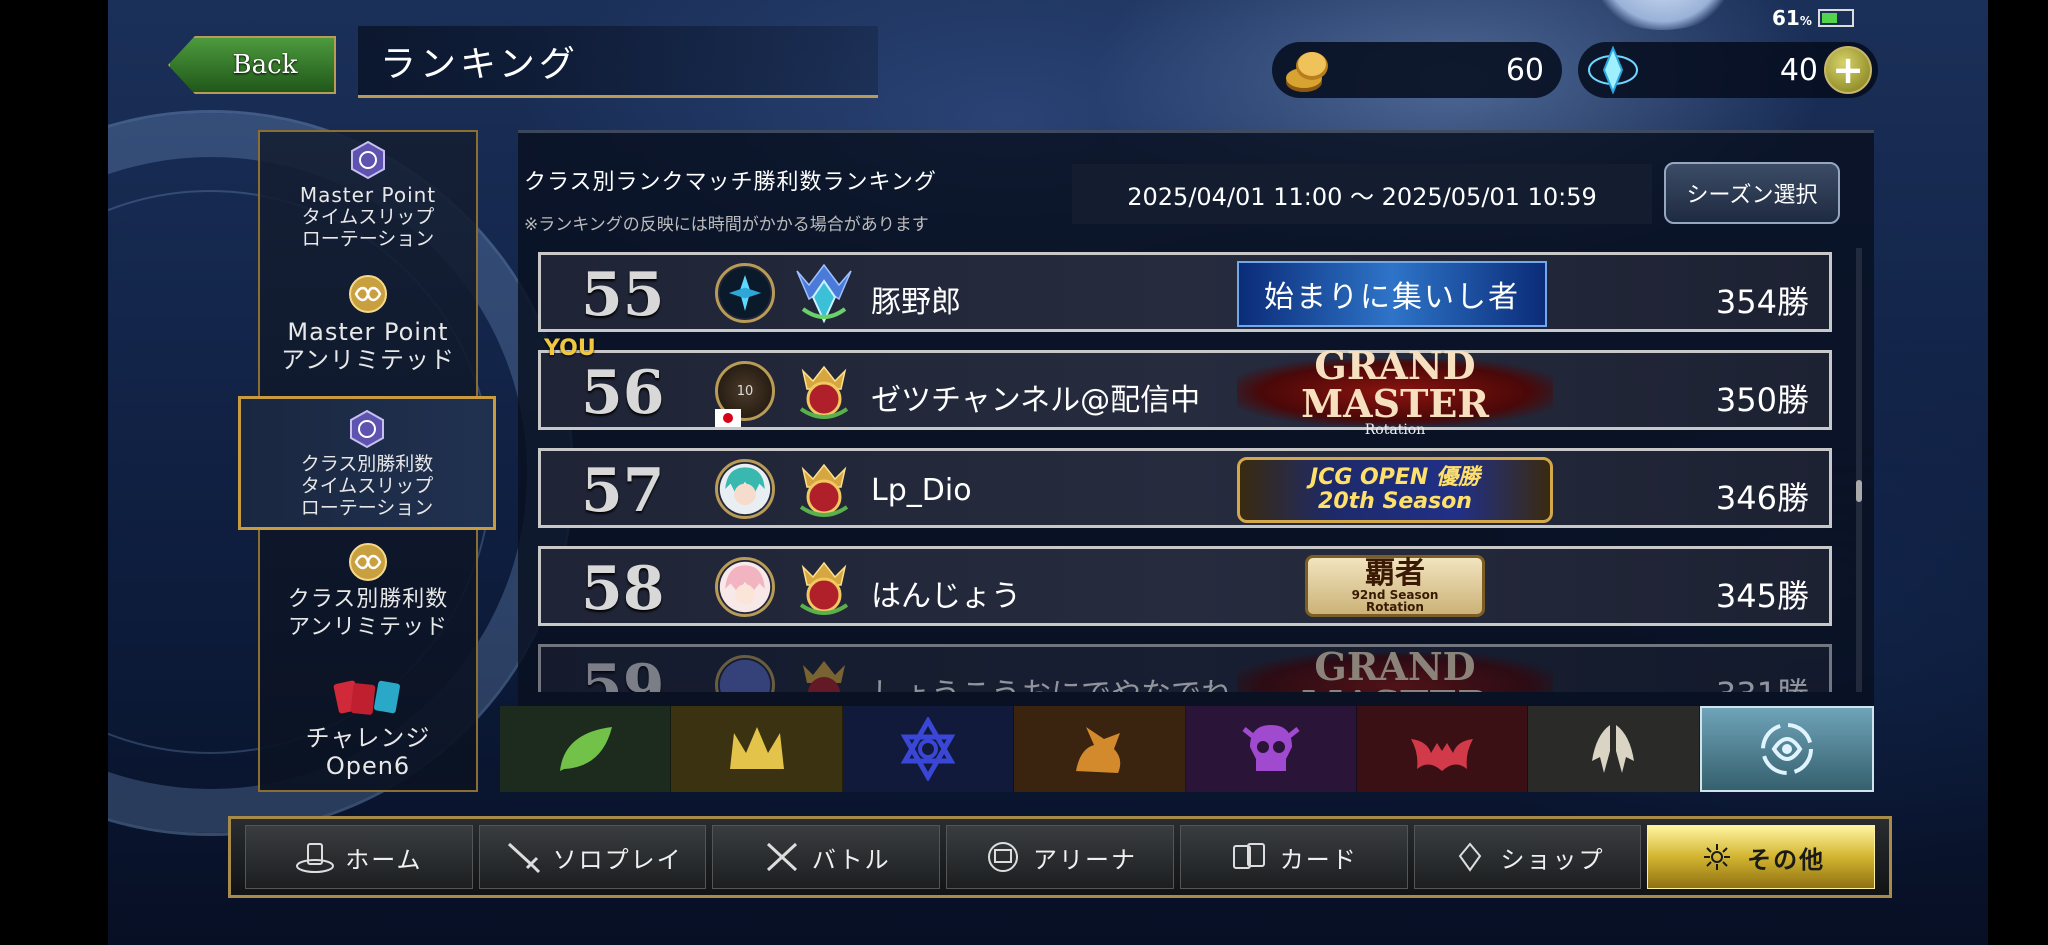 The image size is (2048, 945). I want to click on you-indicator: YOU, so click(570, 348).